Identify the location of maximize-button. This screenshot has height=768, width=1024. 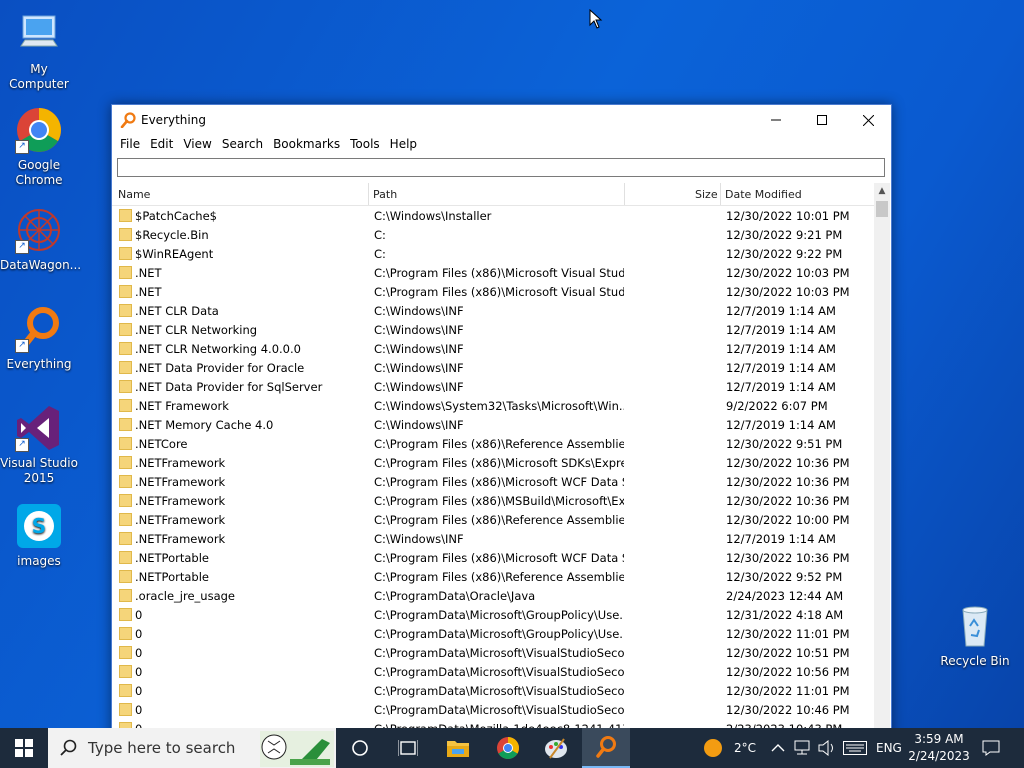
(822, 120).